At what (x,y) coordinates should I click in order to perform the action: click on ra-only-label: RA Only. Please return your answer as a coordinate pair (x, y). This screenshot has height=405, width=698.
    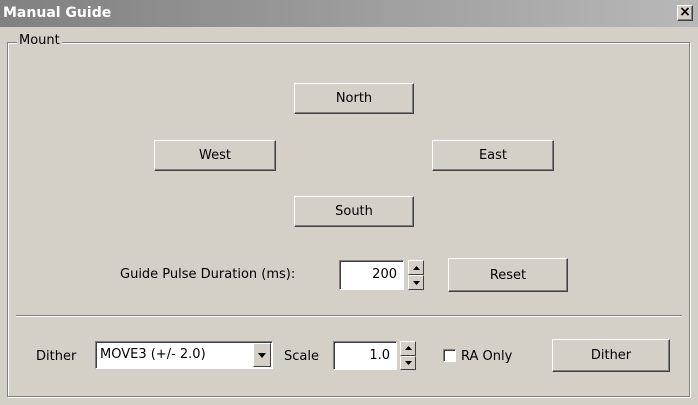
    Looking at the image, I should click on (486, 356).